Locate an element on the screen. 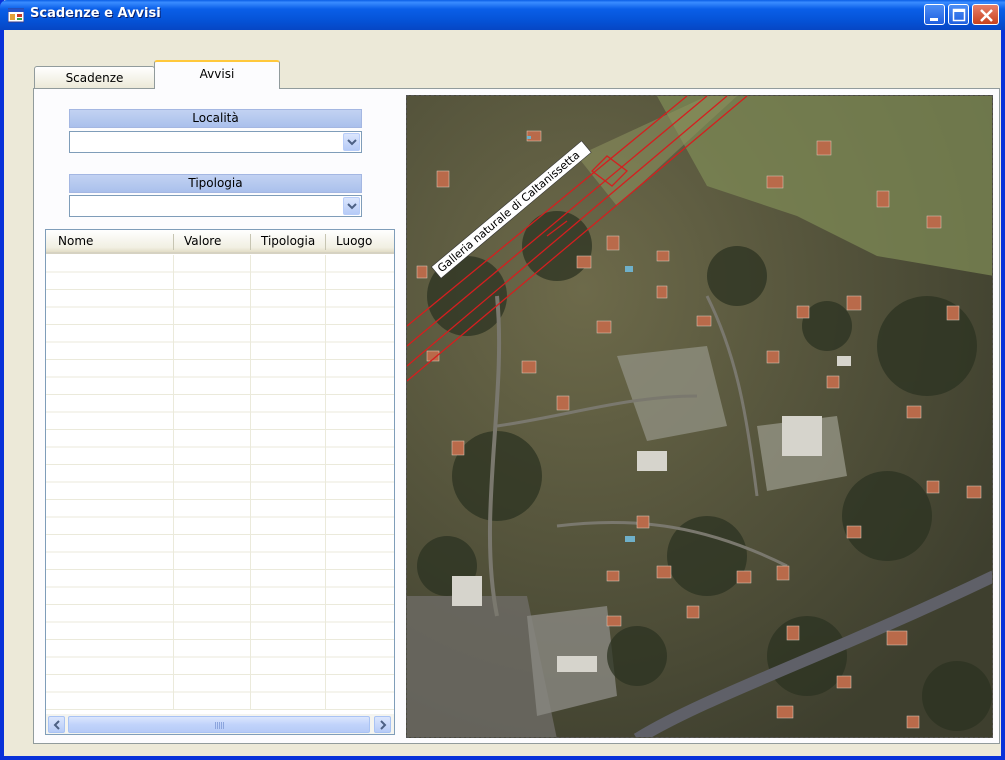 The image size is (1005, 760). minimize-button is located at coordinates (934, 14).